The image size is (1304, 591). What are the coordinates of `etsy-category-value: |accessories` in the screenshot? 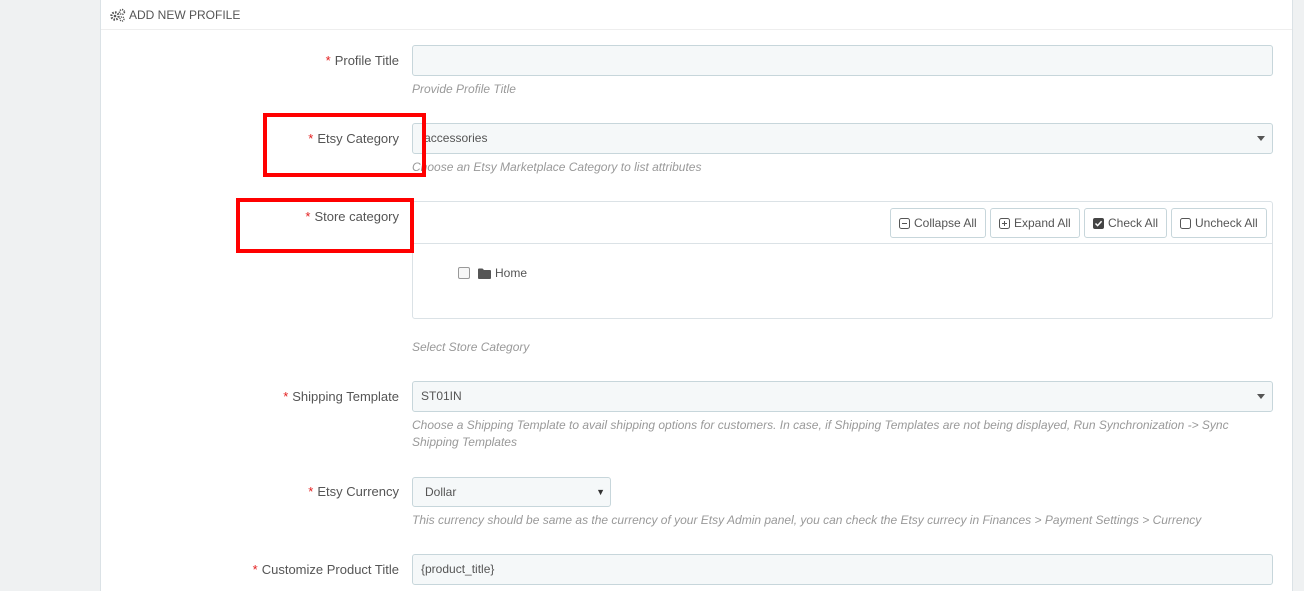 It's located at (454, 138).